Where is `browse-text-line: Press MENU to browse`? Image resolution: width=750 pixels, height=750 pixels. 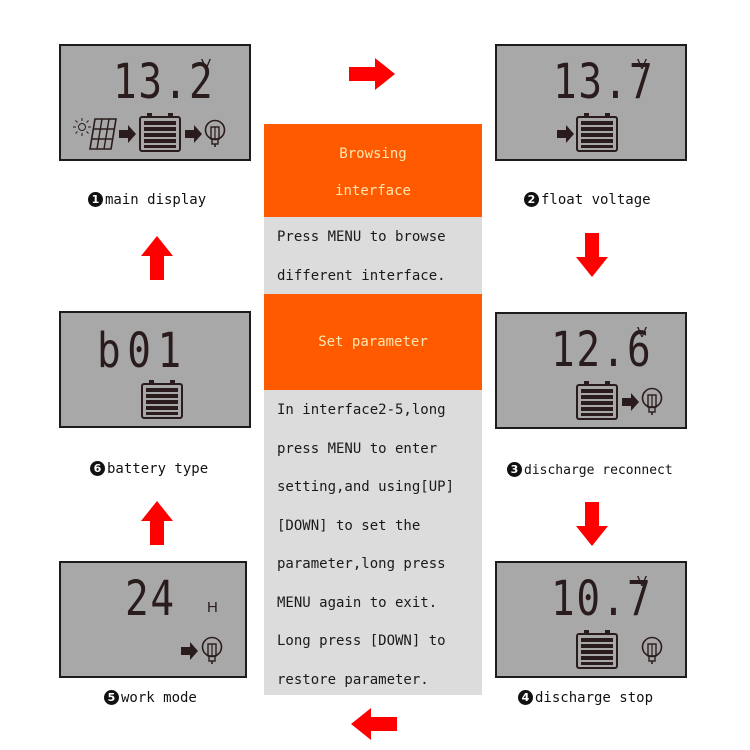 browse-text-line: Press MENU to browse is located at coordinates (361, 237).